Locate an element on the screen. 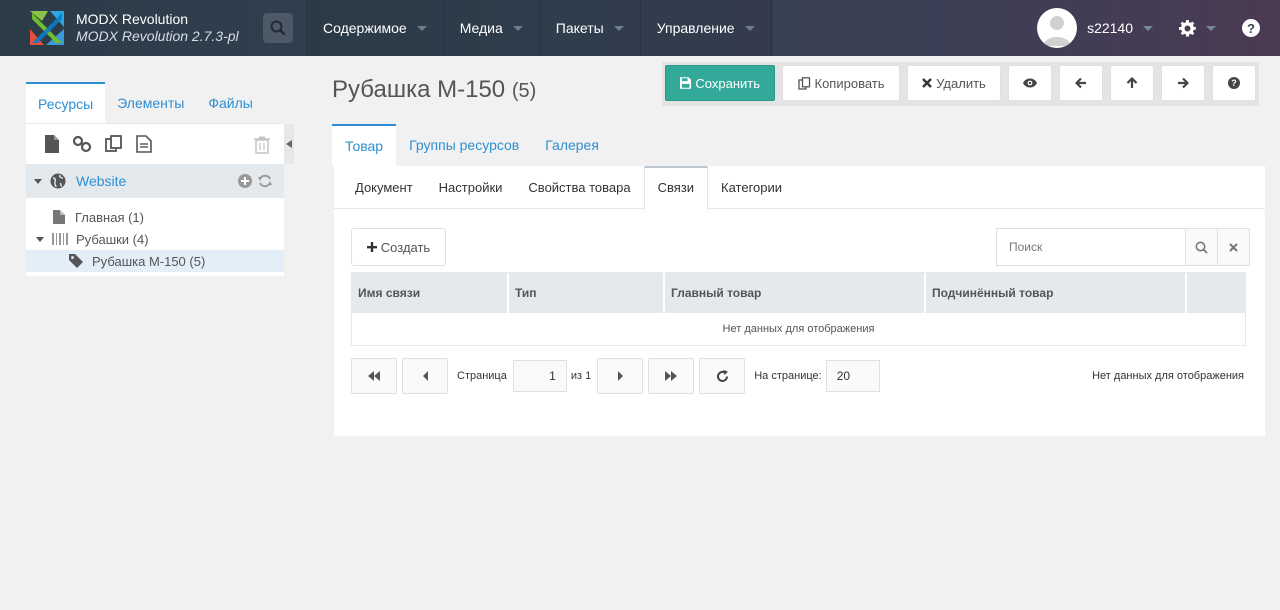 This screenshot has height=610, width=1280. search-input is located at coordinates (1091, 247).